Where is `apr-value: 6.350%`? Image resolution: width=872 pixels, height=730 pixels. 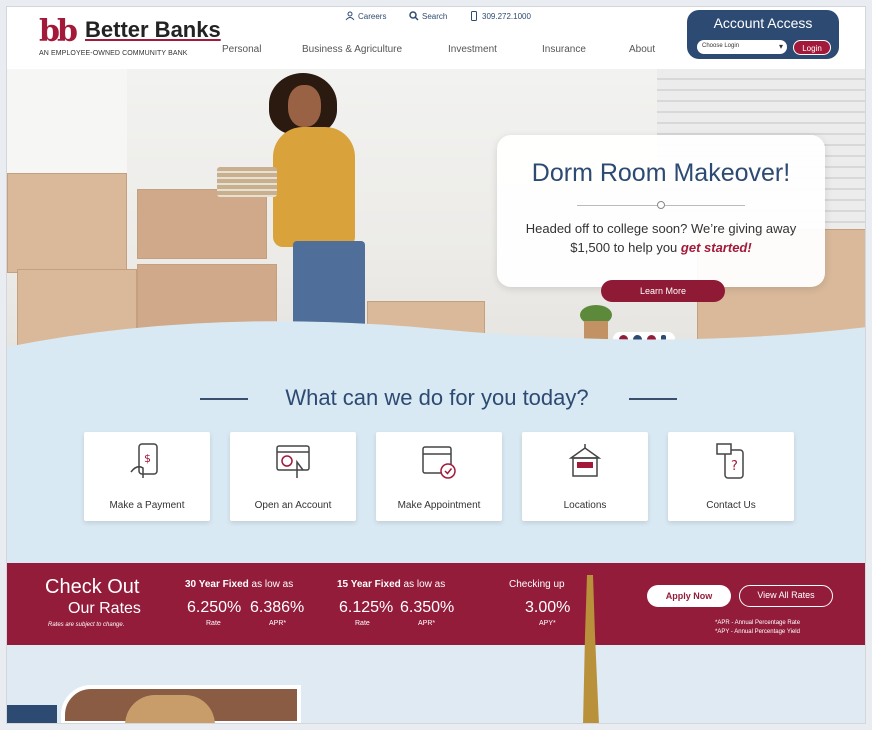 apr-value: 6.350% is located at coordinates (427, 607).